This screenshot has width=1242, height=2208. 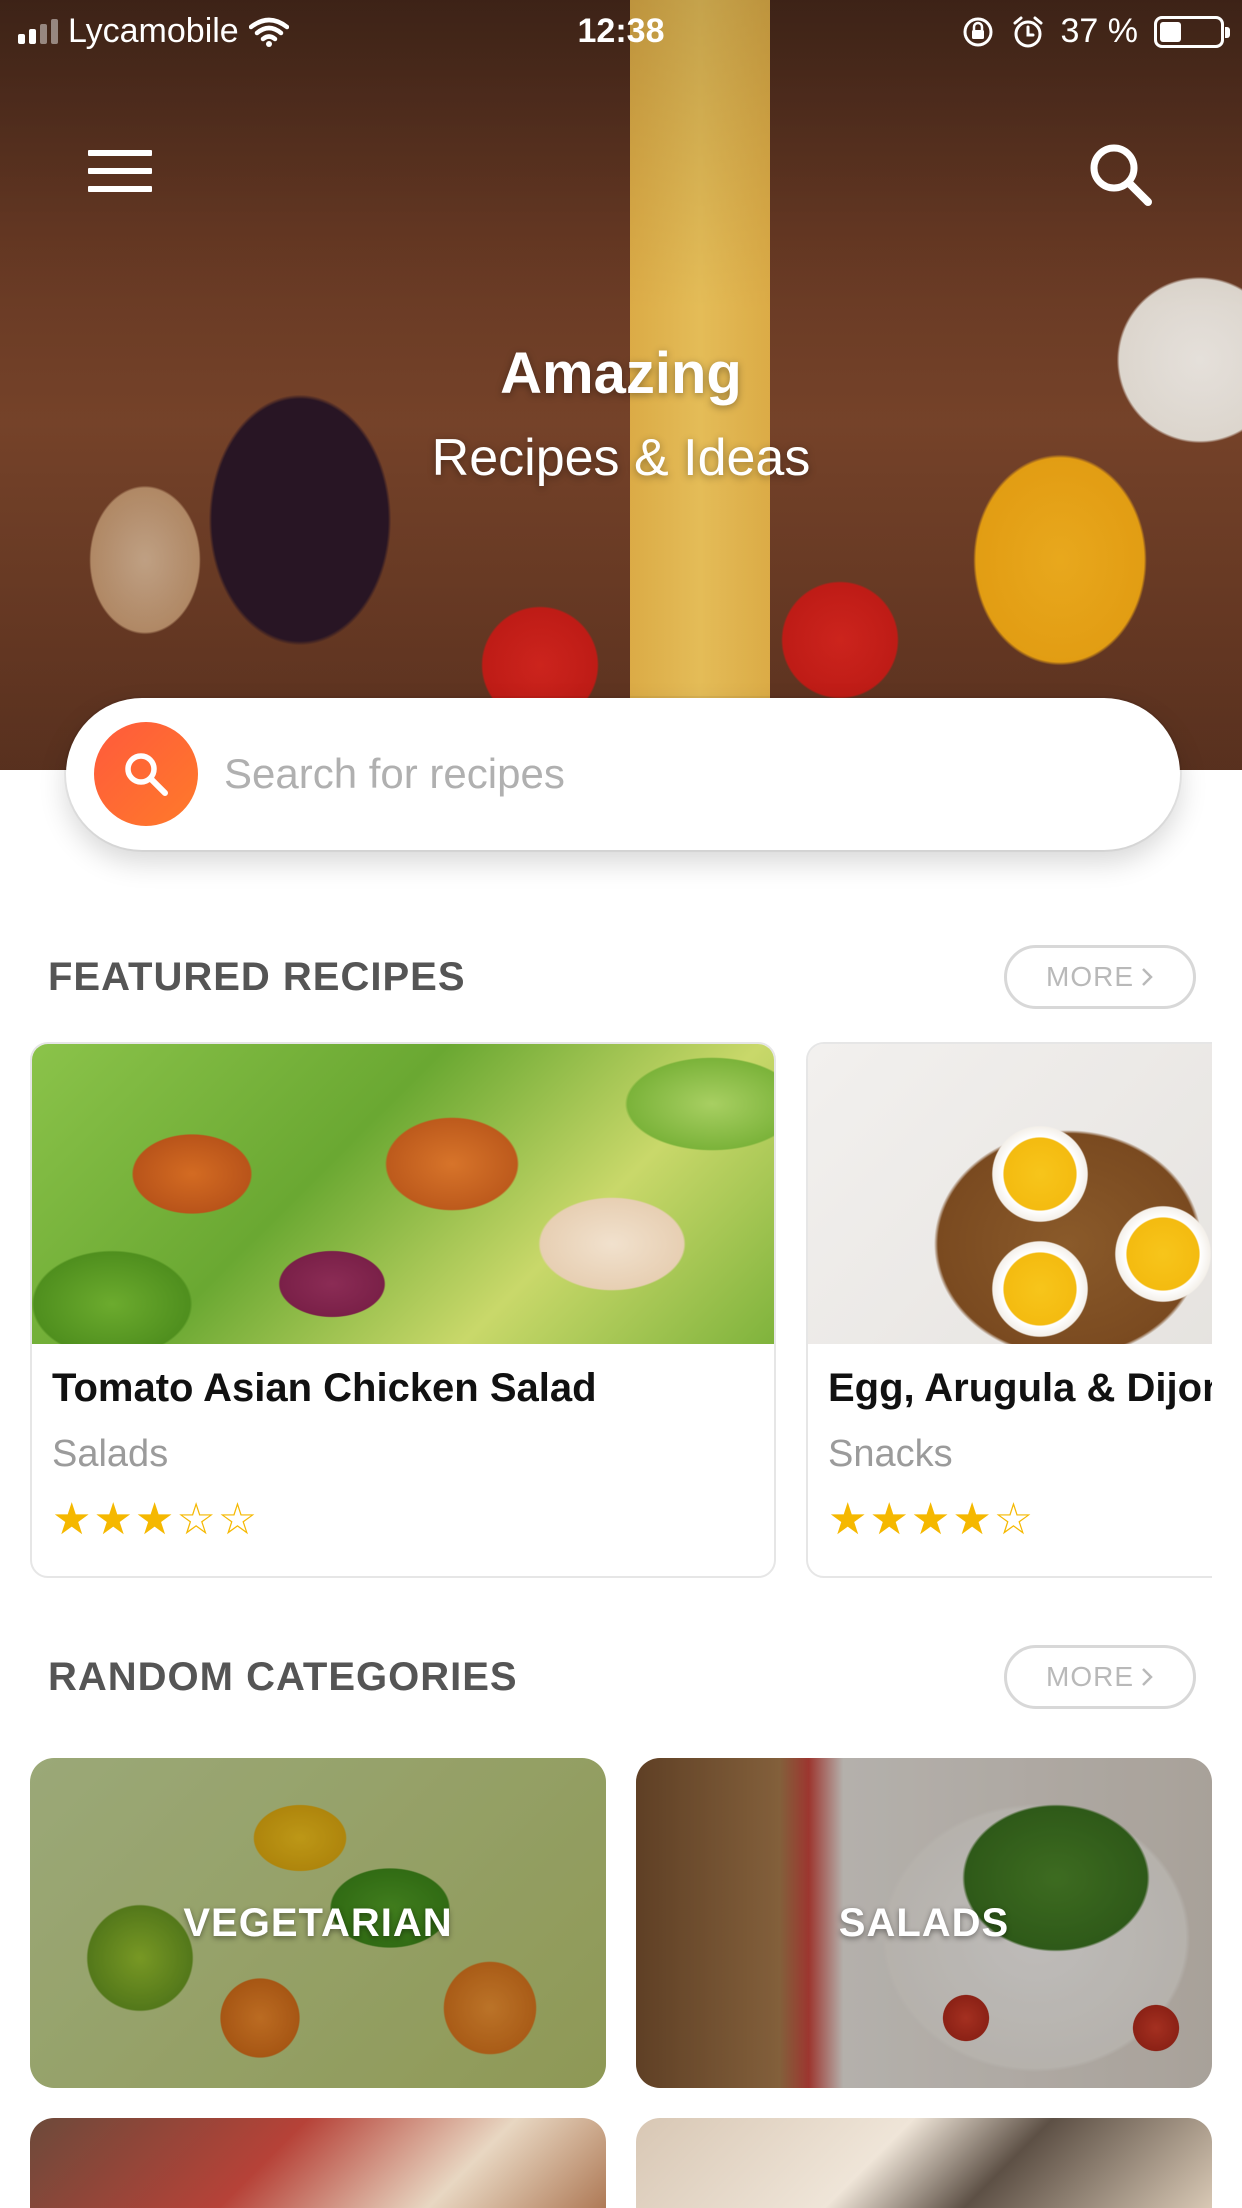 I want to click on status-bar: Lycamobile 12:38 37 %, so click(x=621, y=31).